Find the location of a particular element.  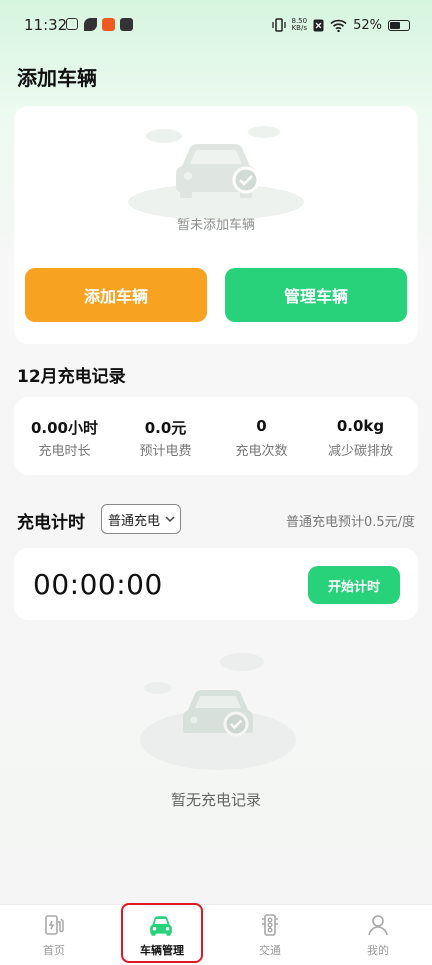

highlight-box is located at coordinates (162, 933).